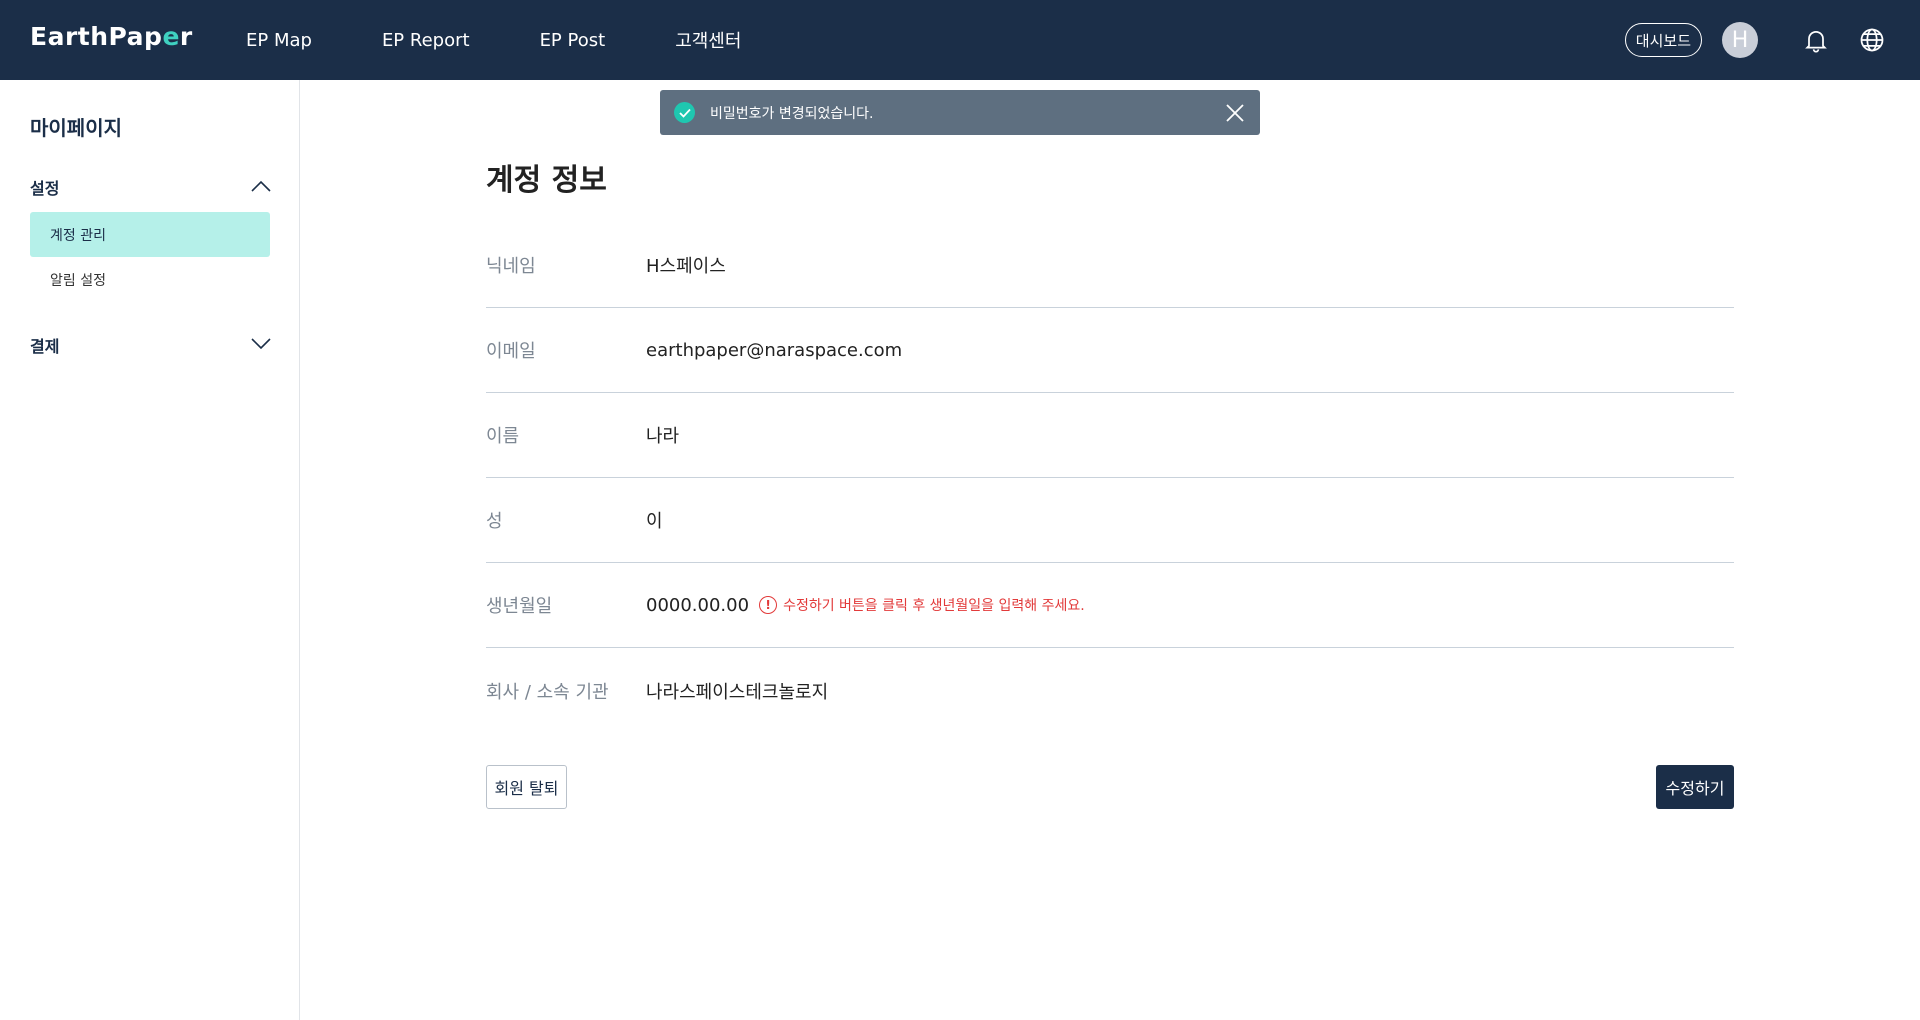 The width and height of the screenshot is (1920, 1020). What do you see at coordinates (774, 350) in the screenshot?
I see `row-value: earthpaper@naraspace.com` at bounding box center [774, 350].